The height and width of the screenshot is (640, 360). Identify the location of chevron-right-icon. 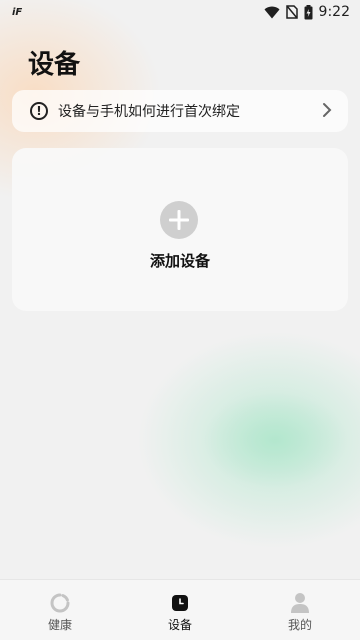
(327, 111).